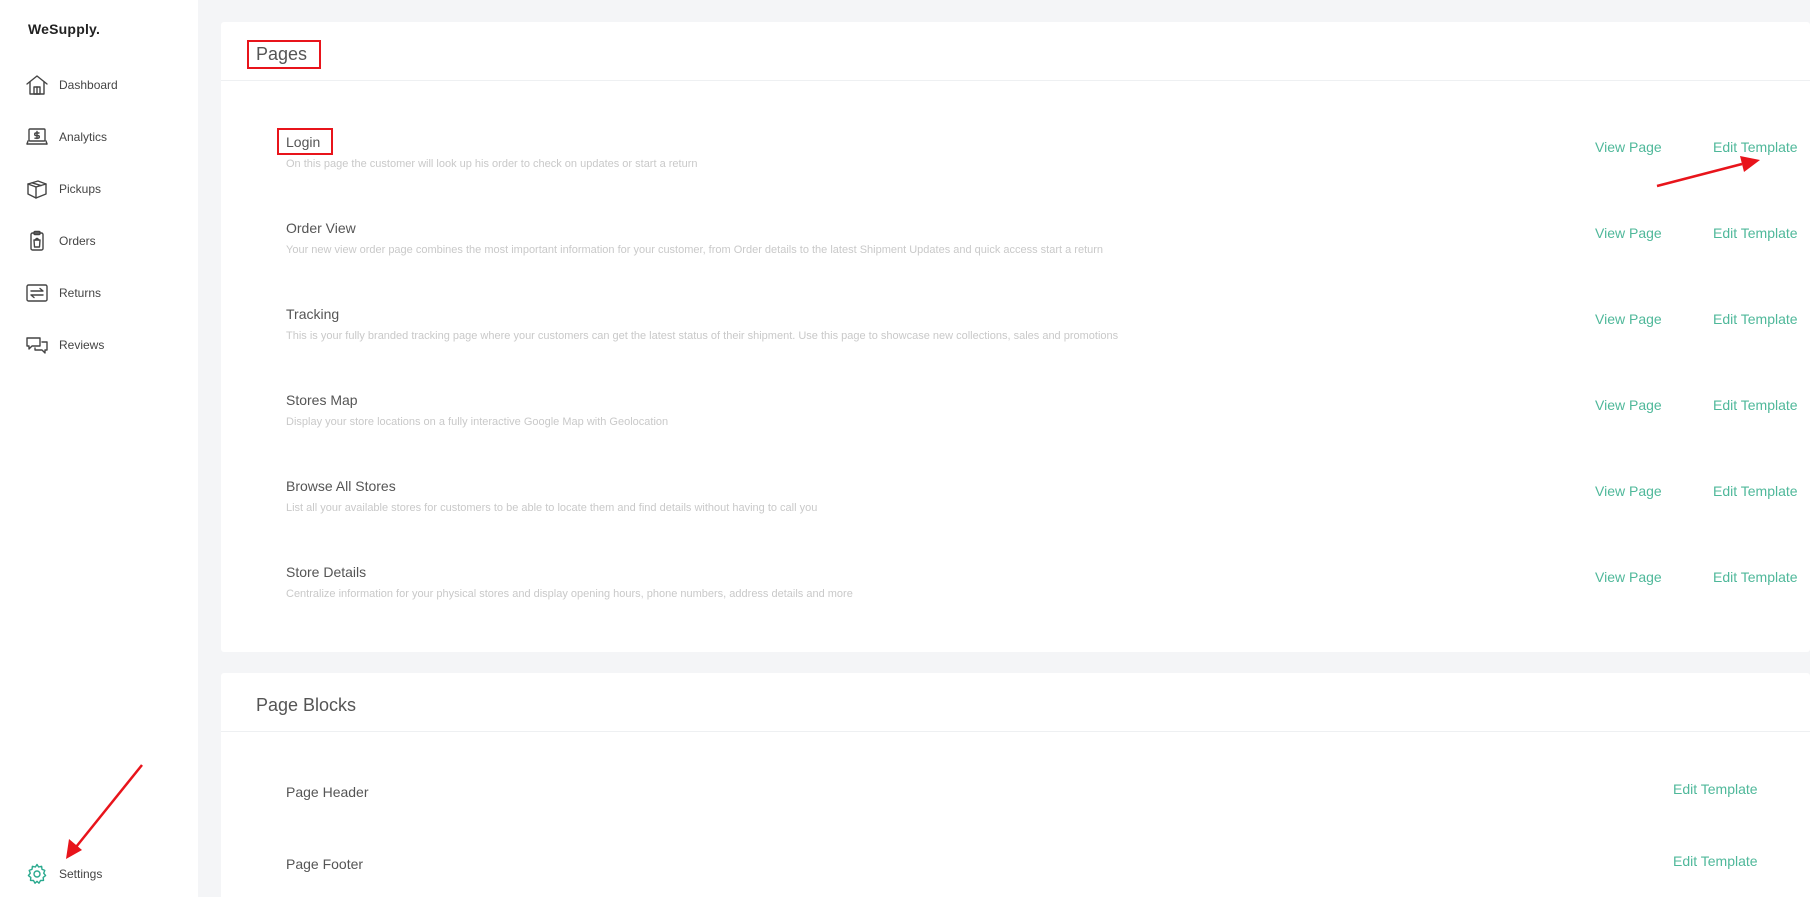  I want to click on sidebar-item-dashboard: Dashboard, so click(71, 85).